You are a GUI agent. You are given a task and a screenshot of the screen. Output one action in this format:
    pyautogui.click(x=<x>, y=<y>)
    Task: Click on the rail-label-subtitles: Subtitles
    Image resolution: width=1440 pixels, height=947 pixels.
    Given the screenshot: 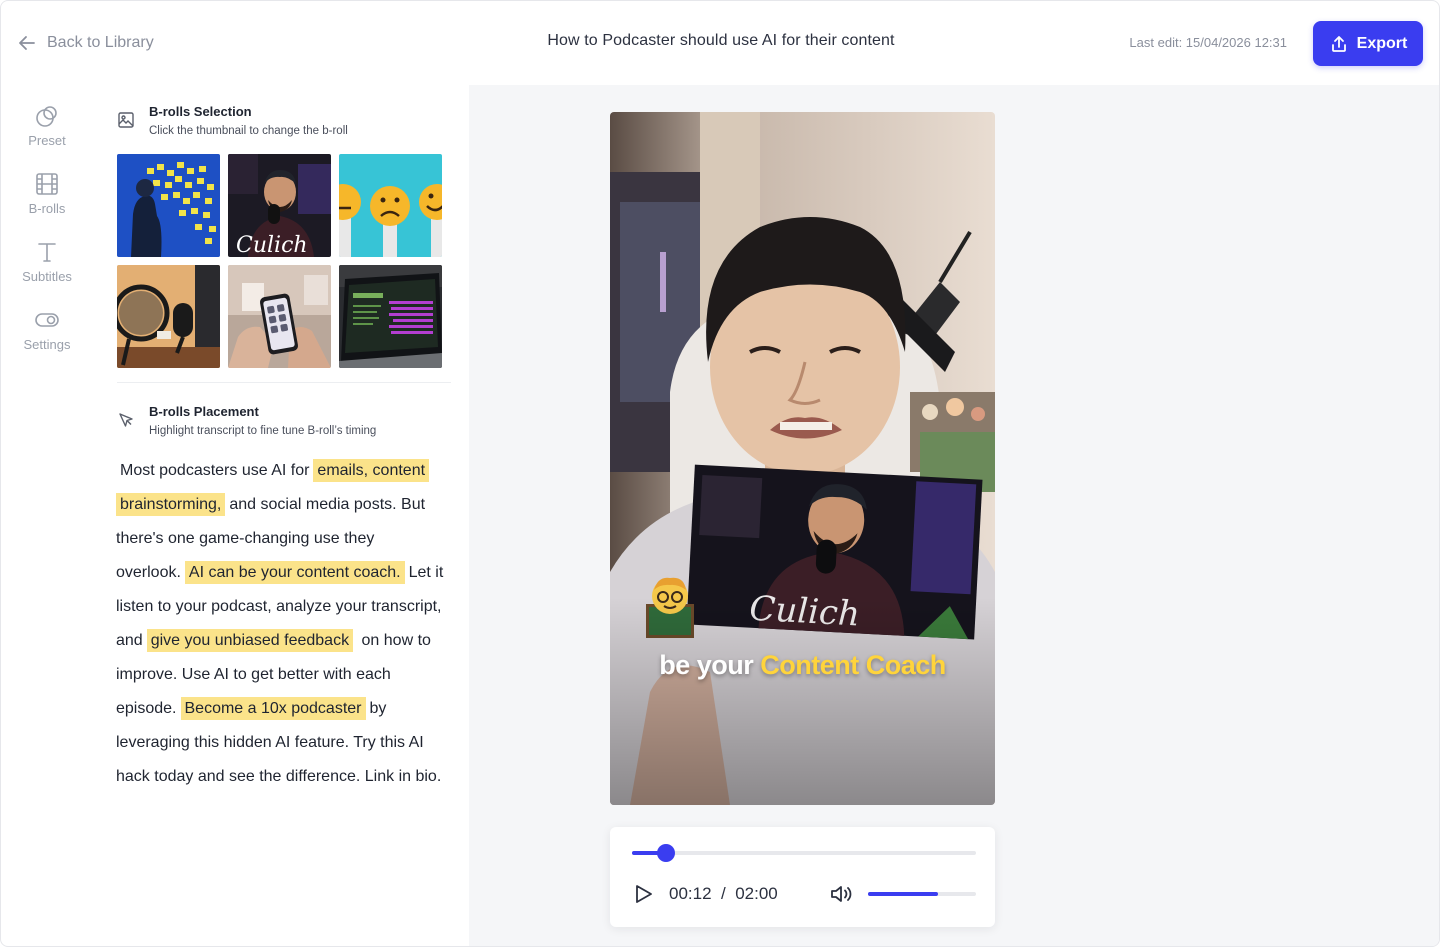 What is the action you would take?
    pyautogui.click(x=47, y=276)
    